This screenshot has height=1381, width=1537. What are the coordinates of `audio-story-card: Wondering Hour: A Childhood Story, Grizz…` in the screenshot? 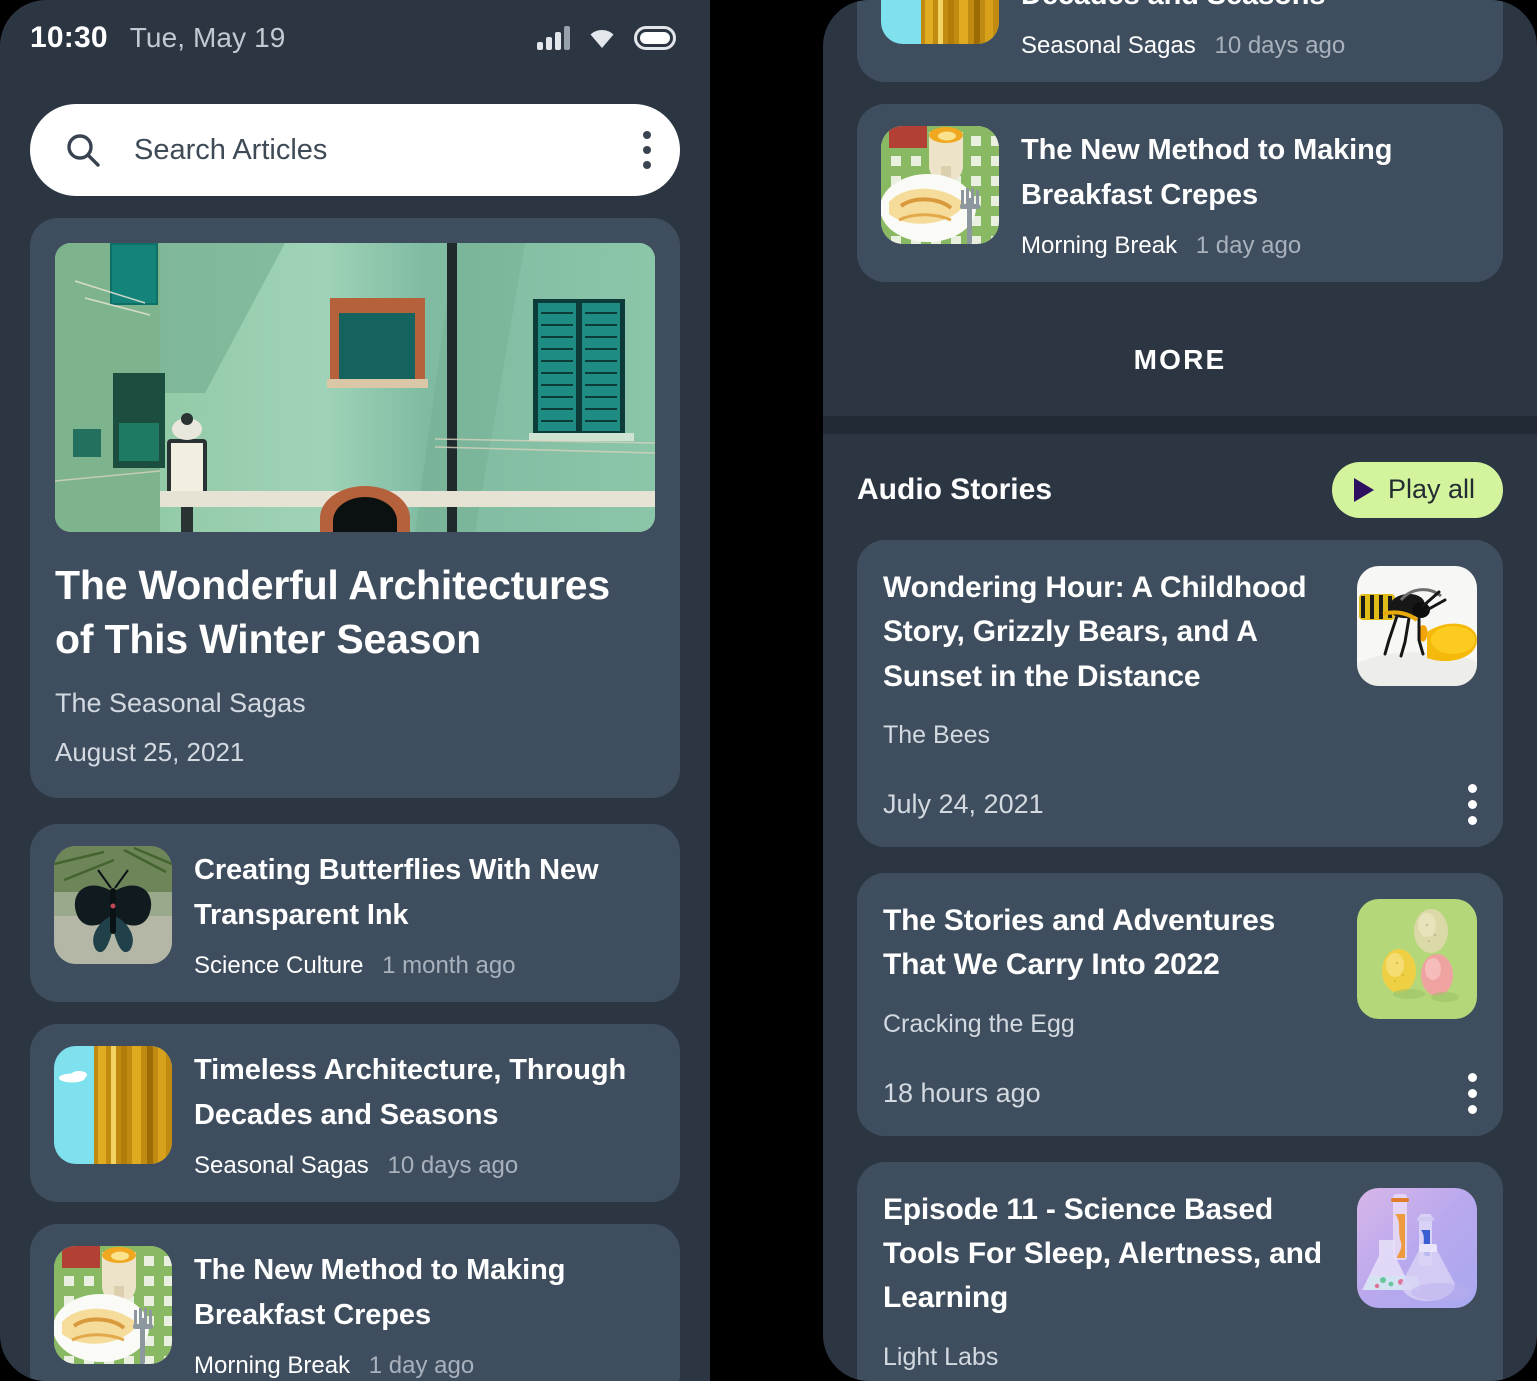 It's located at (1180, 693).